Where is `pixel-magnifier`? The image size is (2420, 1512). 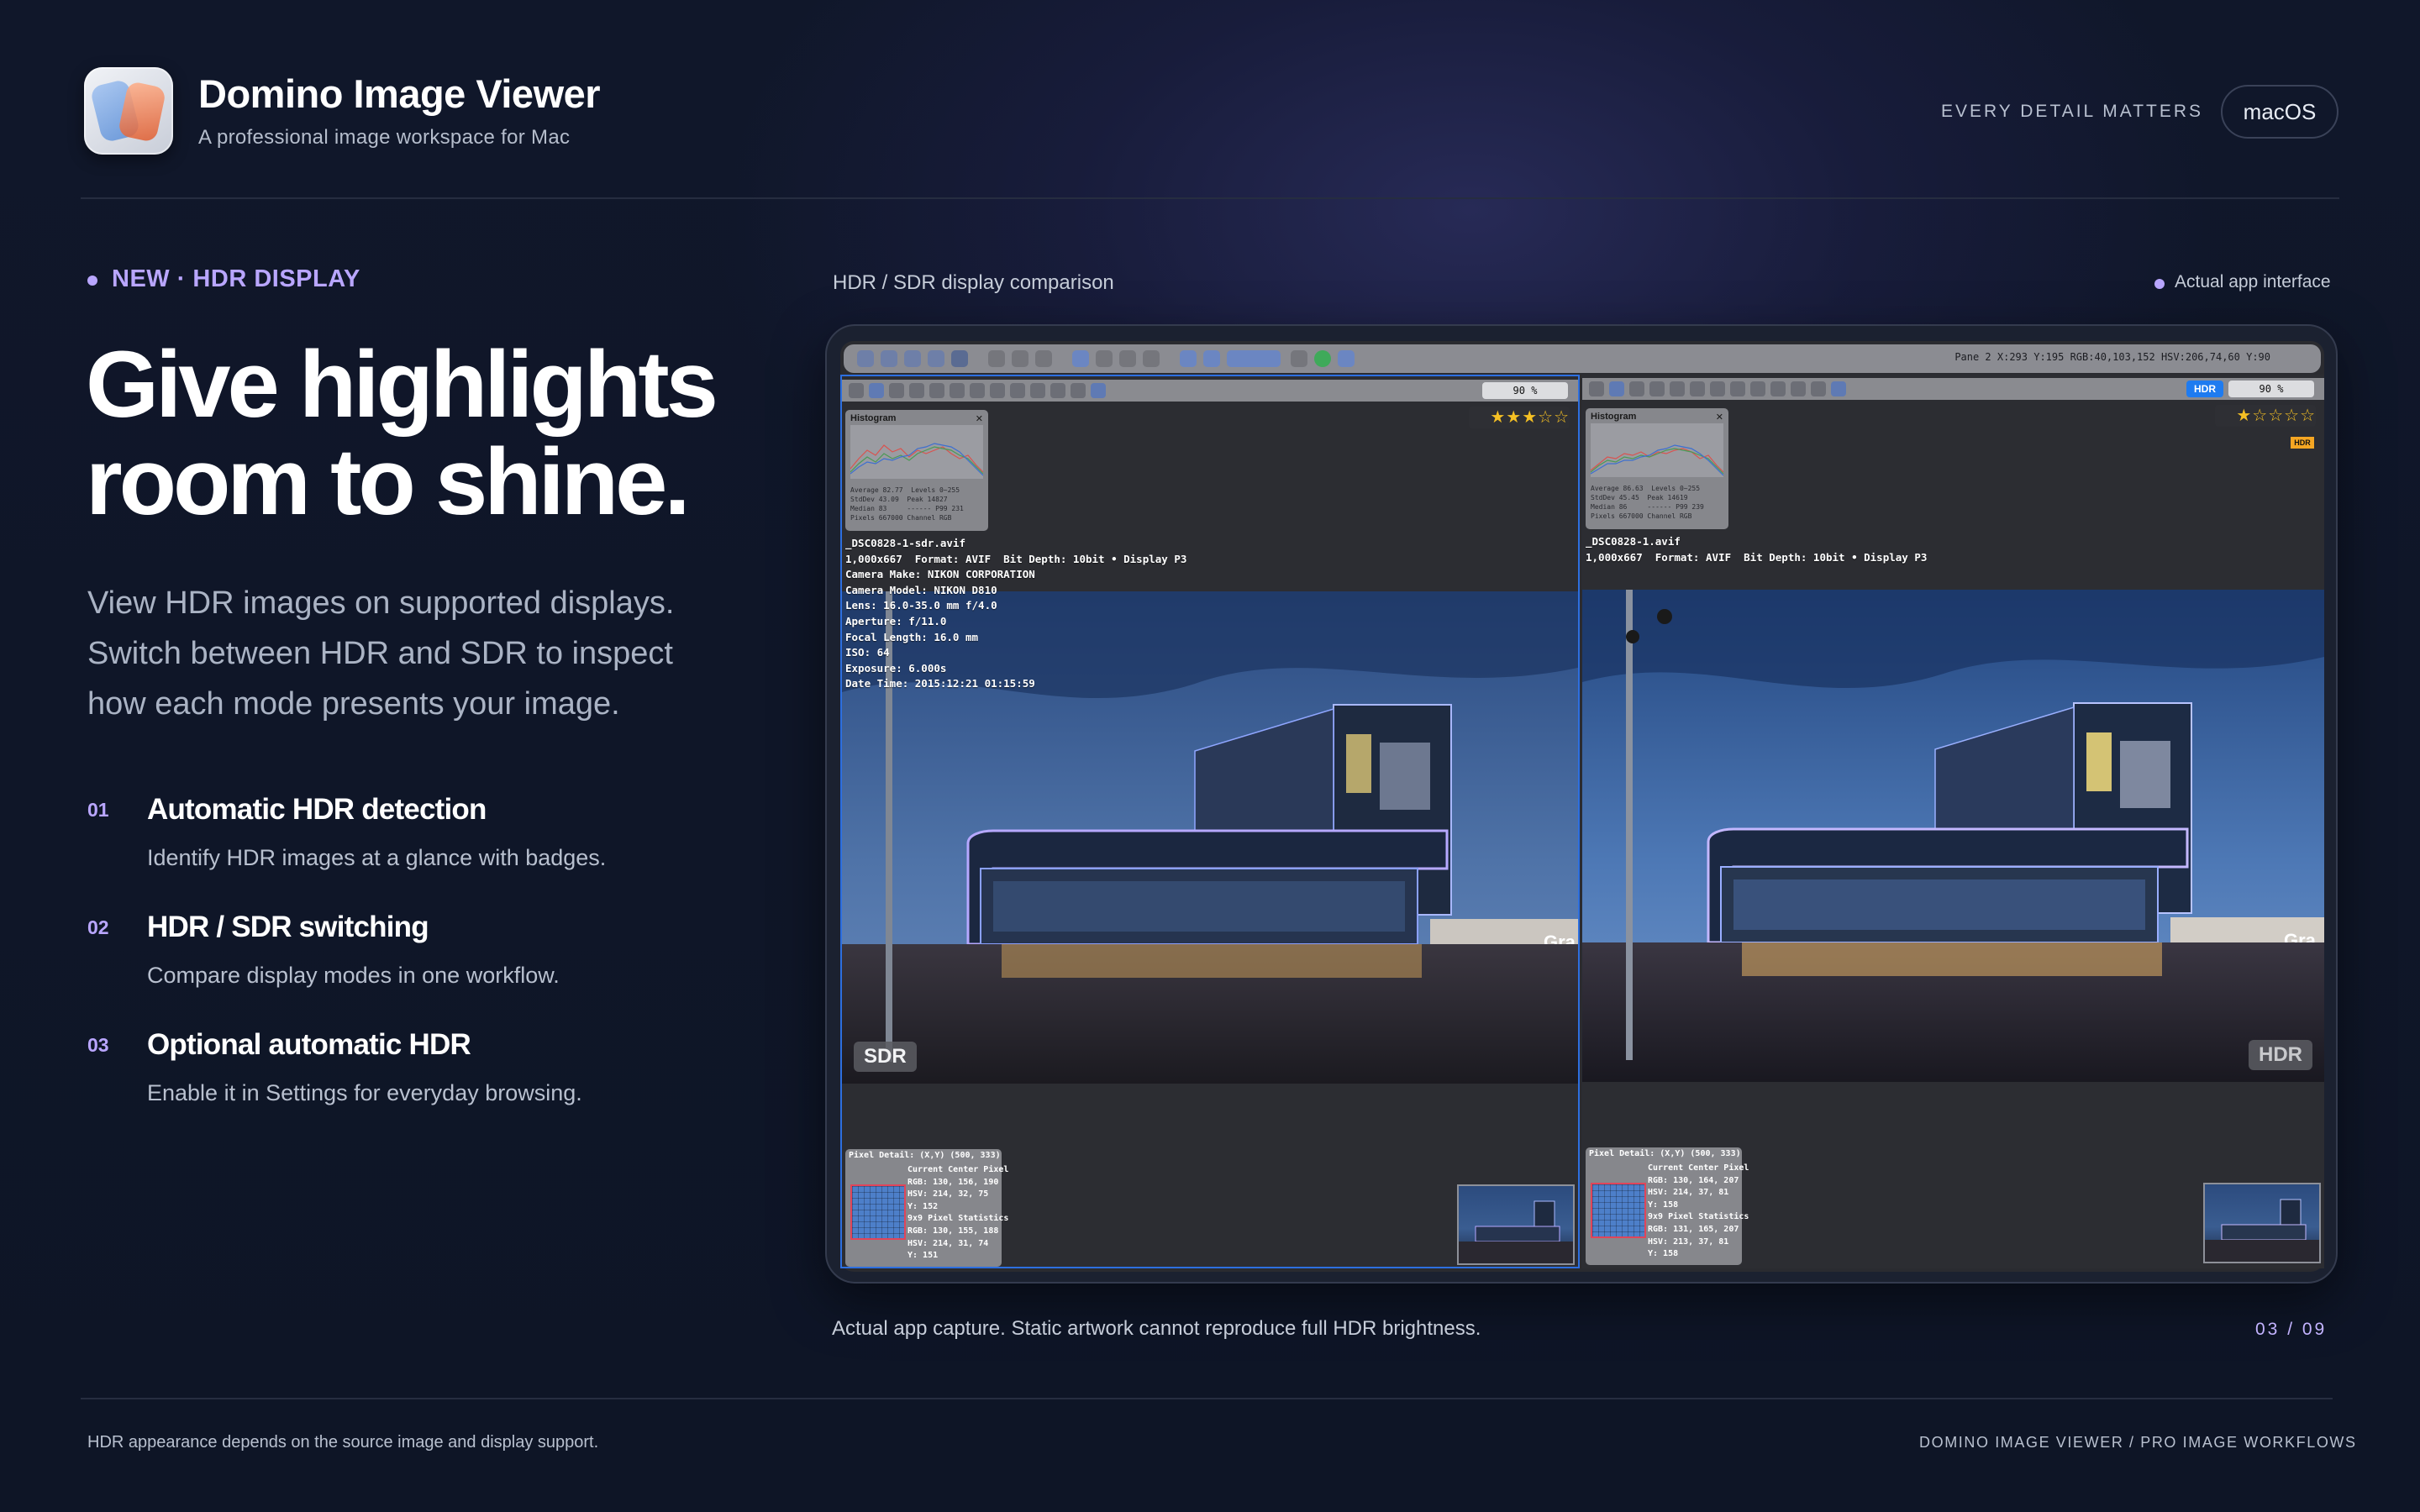
pixel-magnifier is located at coordinates (878, 1212).